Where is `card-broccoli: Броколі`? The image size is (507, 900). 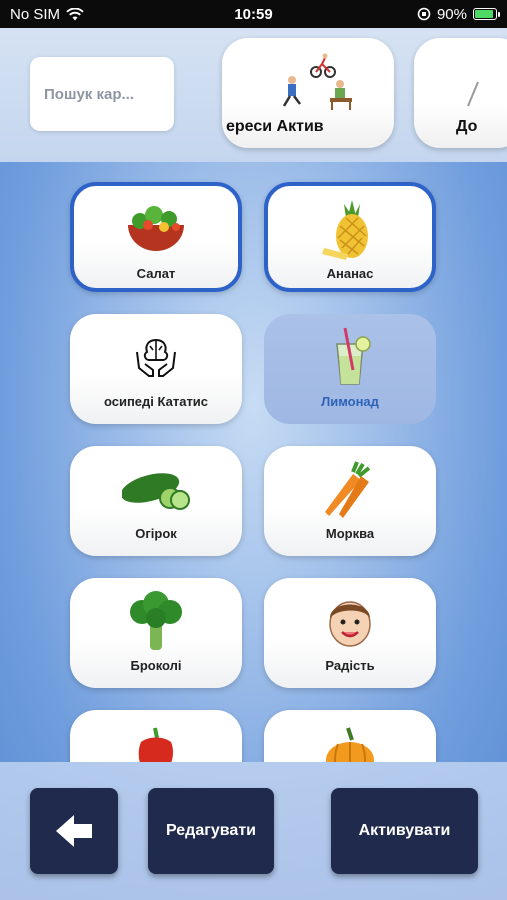 card-broccoli: Броколі is located at coordinates (156, 633).